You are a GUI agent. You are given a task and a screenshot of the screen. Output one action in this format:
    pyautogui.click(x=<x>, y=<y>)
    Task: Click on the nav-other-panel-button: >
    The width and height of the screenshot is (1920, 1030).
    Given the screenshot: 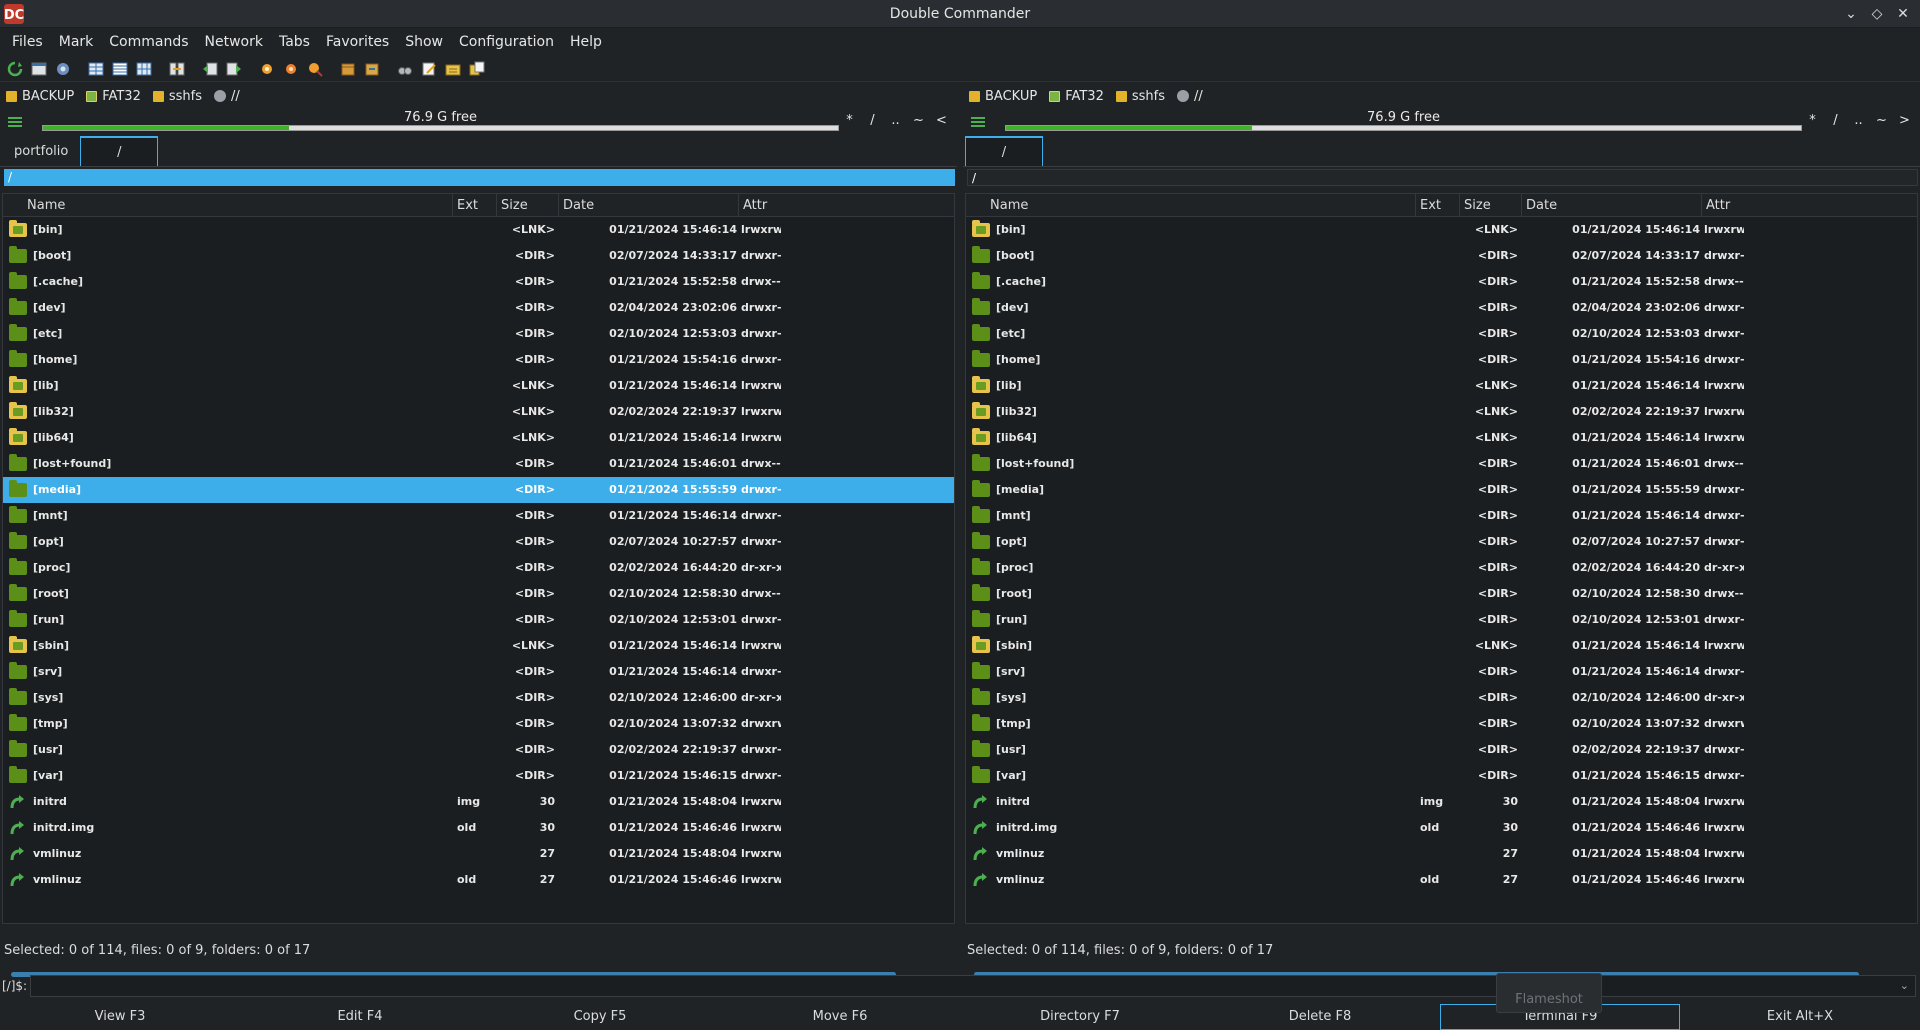 What is the action you would take?
    pyautogui.click(x=1904, y=120)
    